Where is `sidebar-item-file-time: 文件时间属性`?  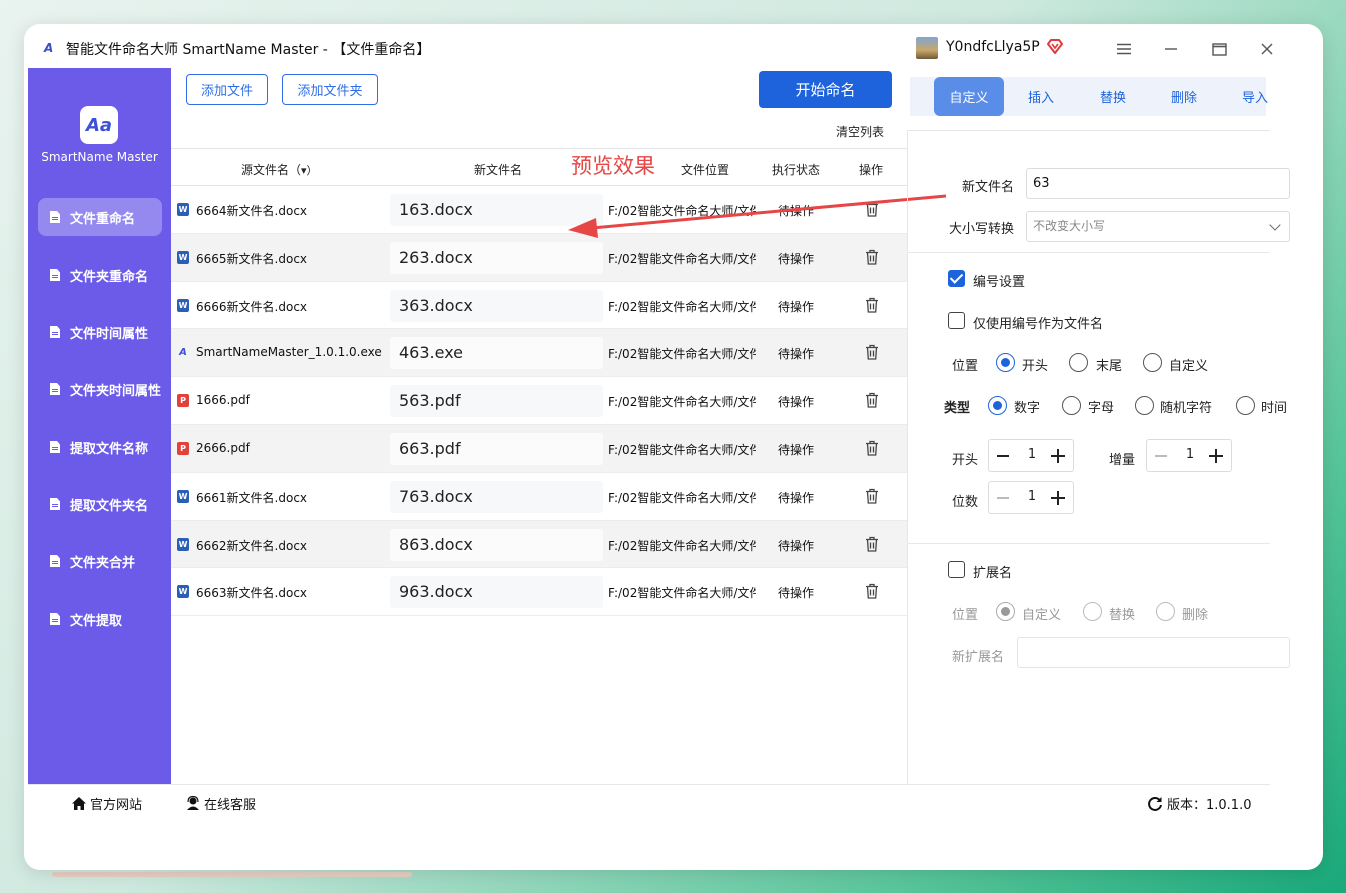 sidebar-item-file-time: 文件时间属性 is located at coordinates (100, 332).